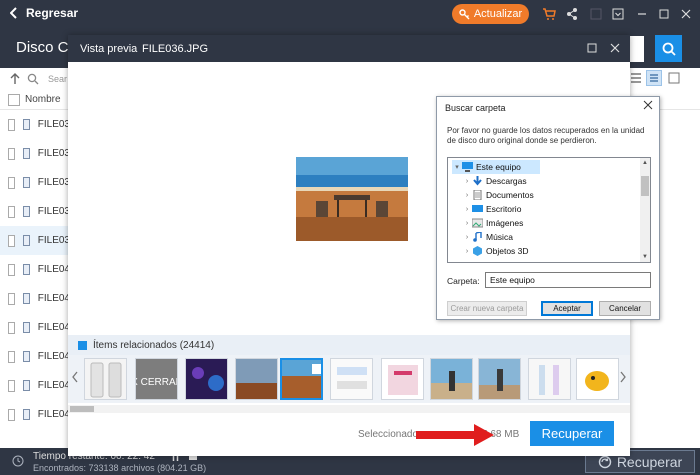 This screenshot has width=700, height=475. What do you see at coordinates (499, 237) in the screenshot?
I see `tree-label: Música` at bounding box center [499, 237].